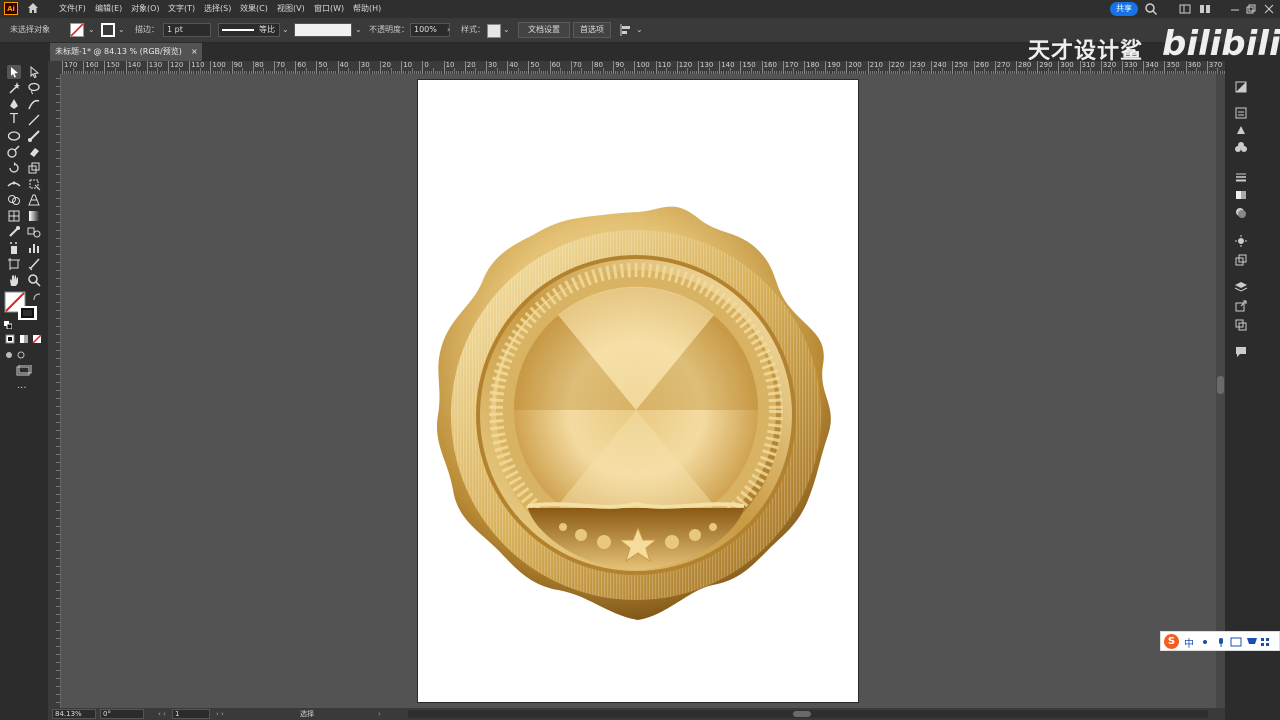 The height and width of the screenshot is (720, 1280). What do you see at coordinates (72, 9) in the screenshot?
I see `menu-file: 文件(F)` at bounding box center [72, 9].